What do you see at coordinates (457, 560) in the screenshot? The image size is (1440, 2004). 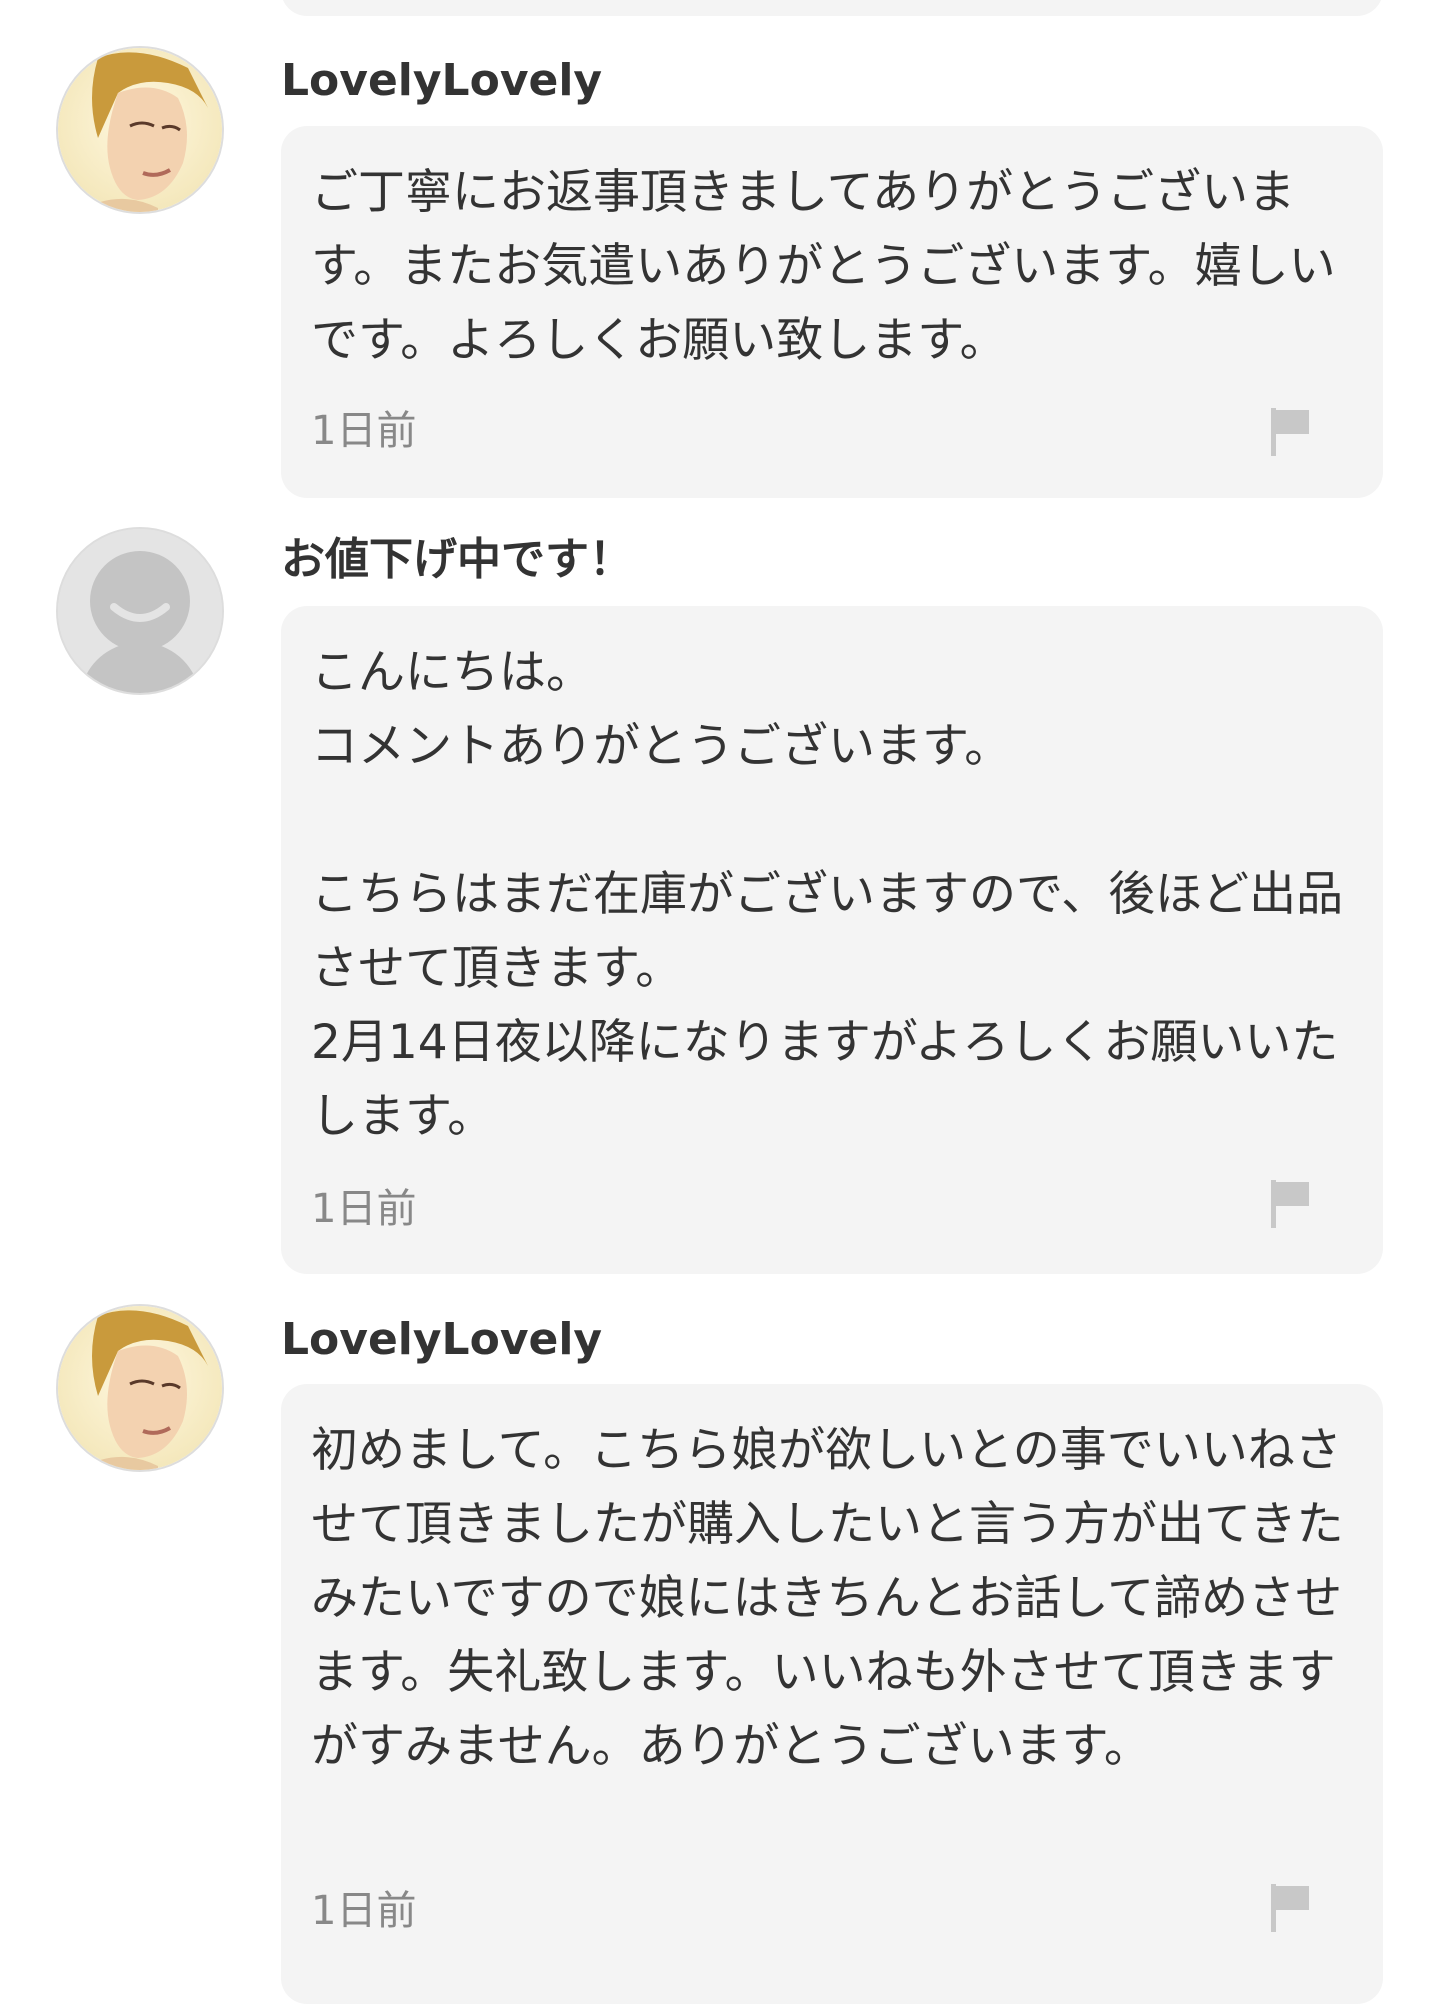 I see `comment-username: お値下げ中です！` at bounding box center [457, 560].